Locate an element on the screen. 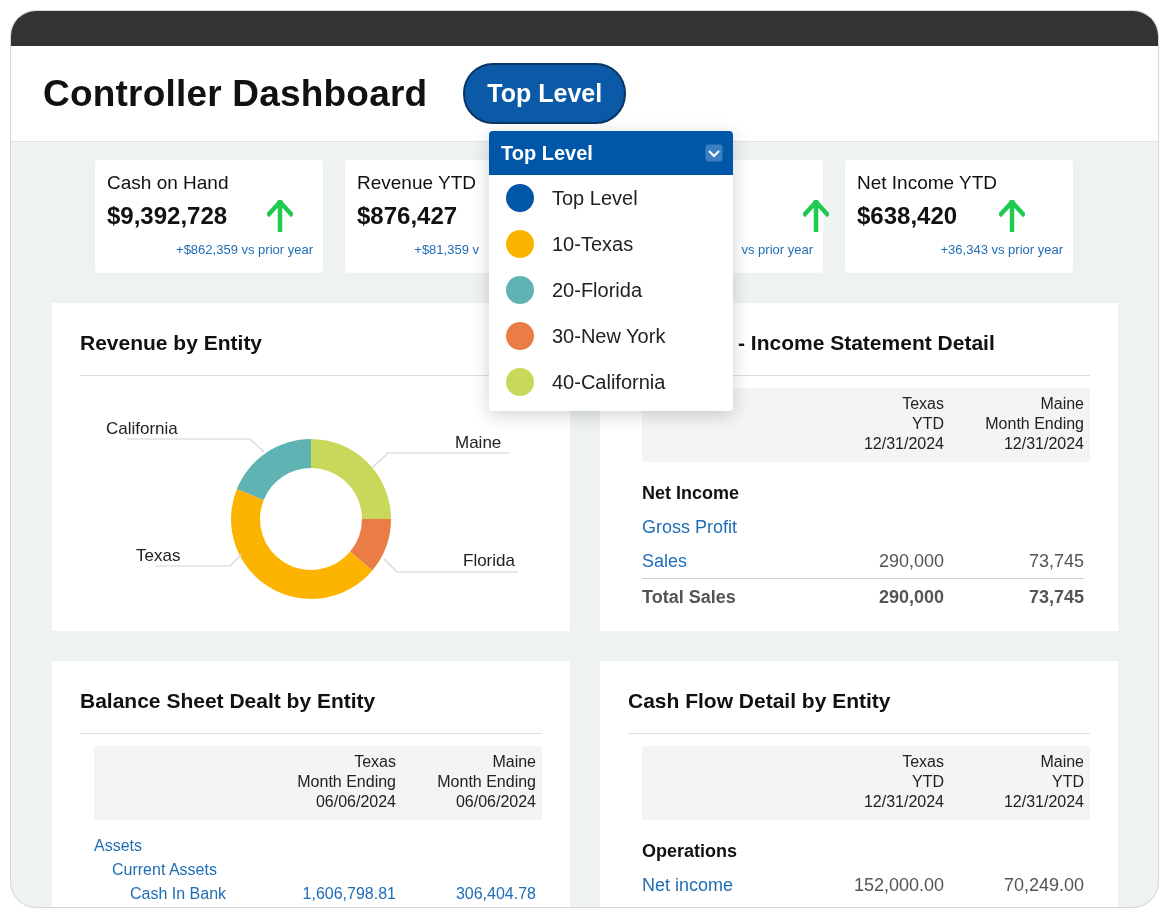 The height and width of the screenshot is (916, 1167). level-button: Top Level is located at coordinates (545, 93).